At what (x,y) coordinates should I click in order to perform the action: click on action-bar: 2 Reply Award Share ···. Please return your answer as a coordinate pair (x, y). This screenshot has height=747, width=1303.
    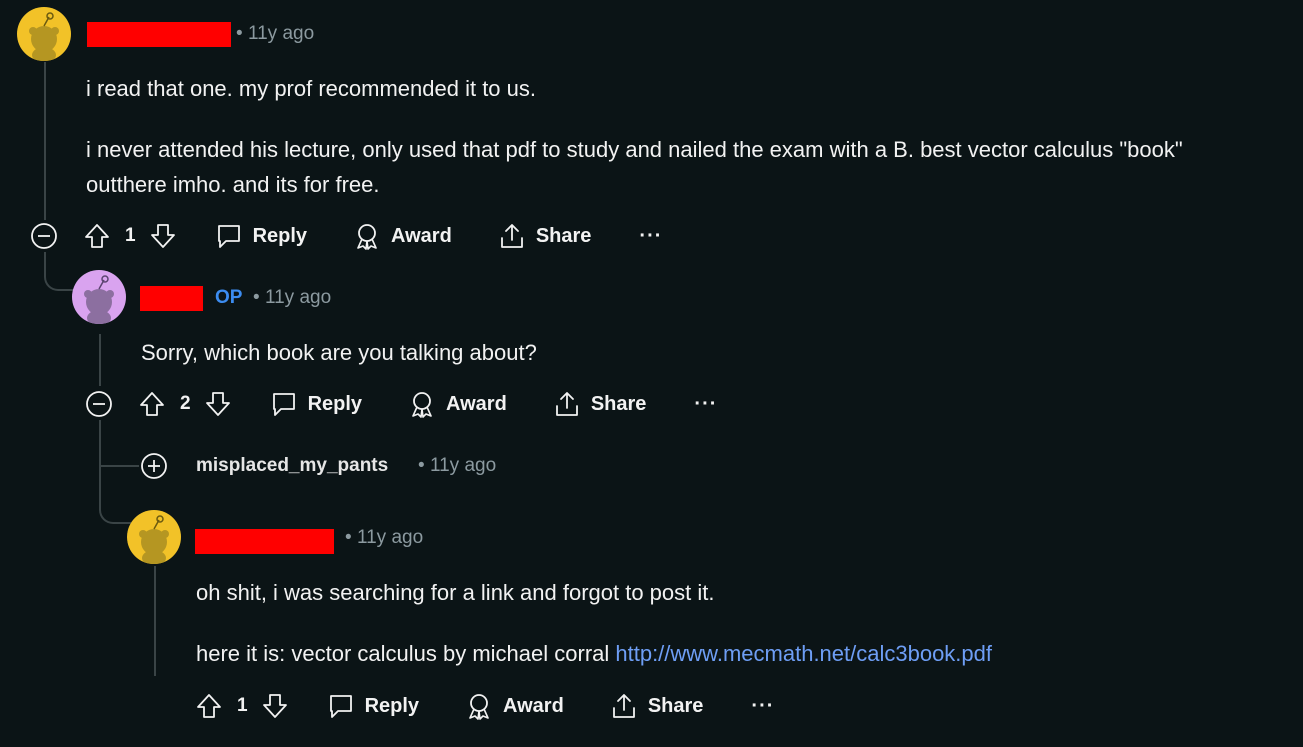
    Looking at the image, I should click on (401, 404).